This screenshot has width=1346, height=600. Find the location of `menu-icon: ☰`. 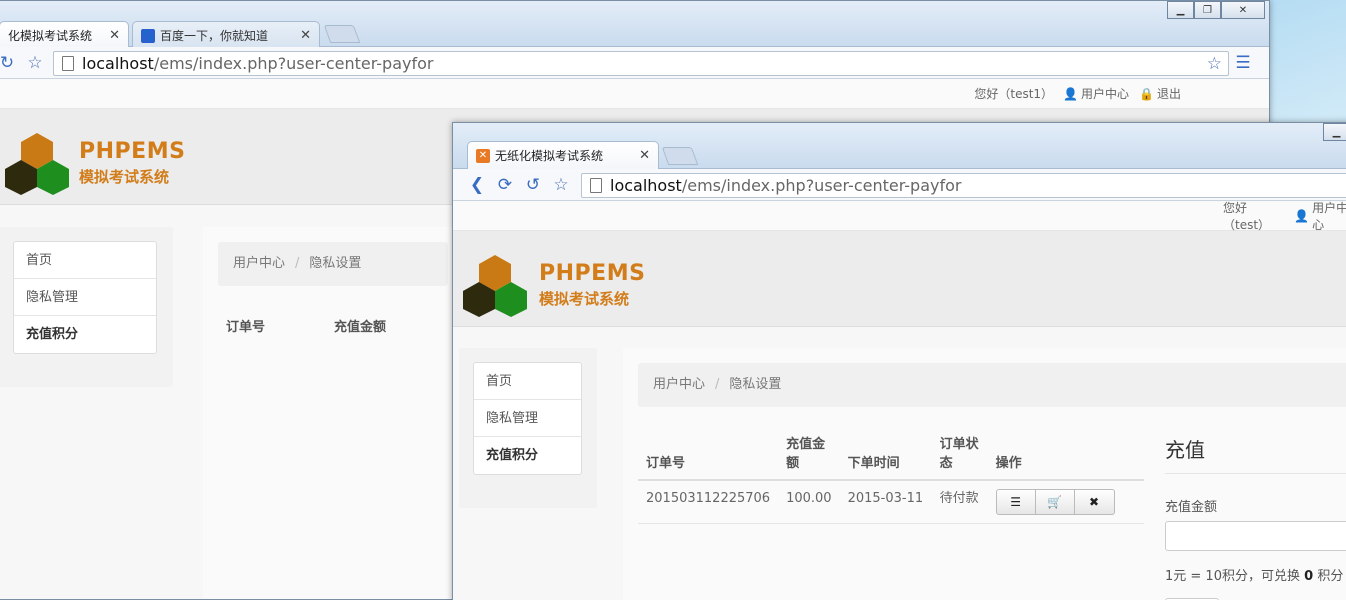

menu-icon: ☰ is located at coordinates (1243, 63).